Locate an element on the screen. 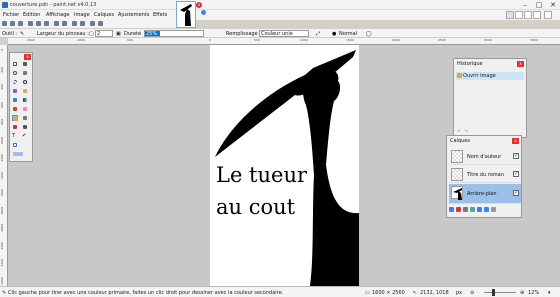 The height and width of the screenshot is (297, 560). menu-ajustements: Ajustements is located at coordinates (133, 15).